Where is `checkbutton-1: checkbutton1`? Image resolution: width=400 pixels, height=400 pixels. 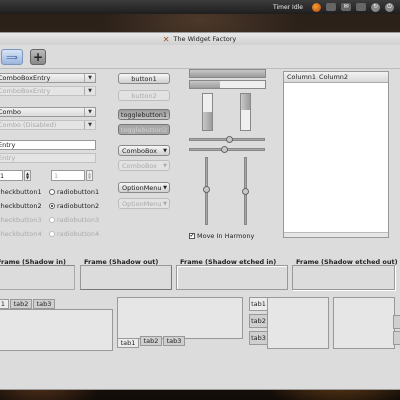 checkbutton-1: checkbutton1 is located at coordinates (21, 192).